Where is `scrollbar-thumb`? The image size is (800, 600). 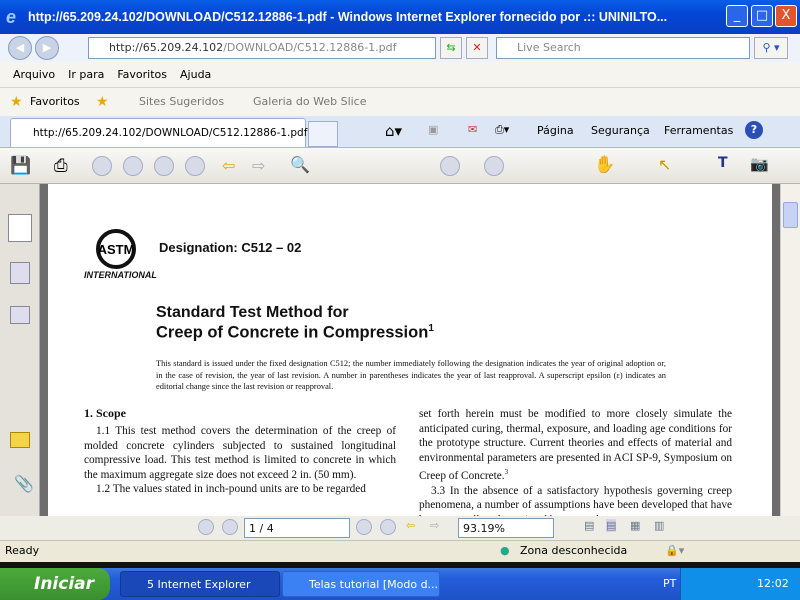
scrollbar-thumb is located at coordinates (790, 215).